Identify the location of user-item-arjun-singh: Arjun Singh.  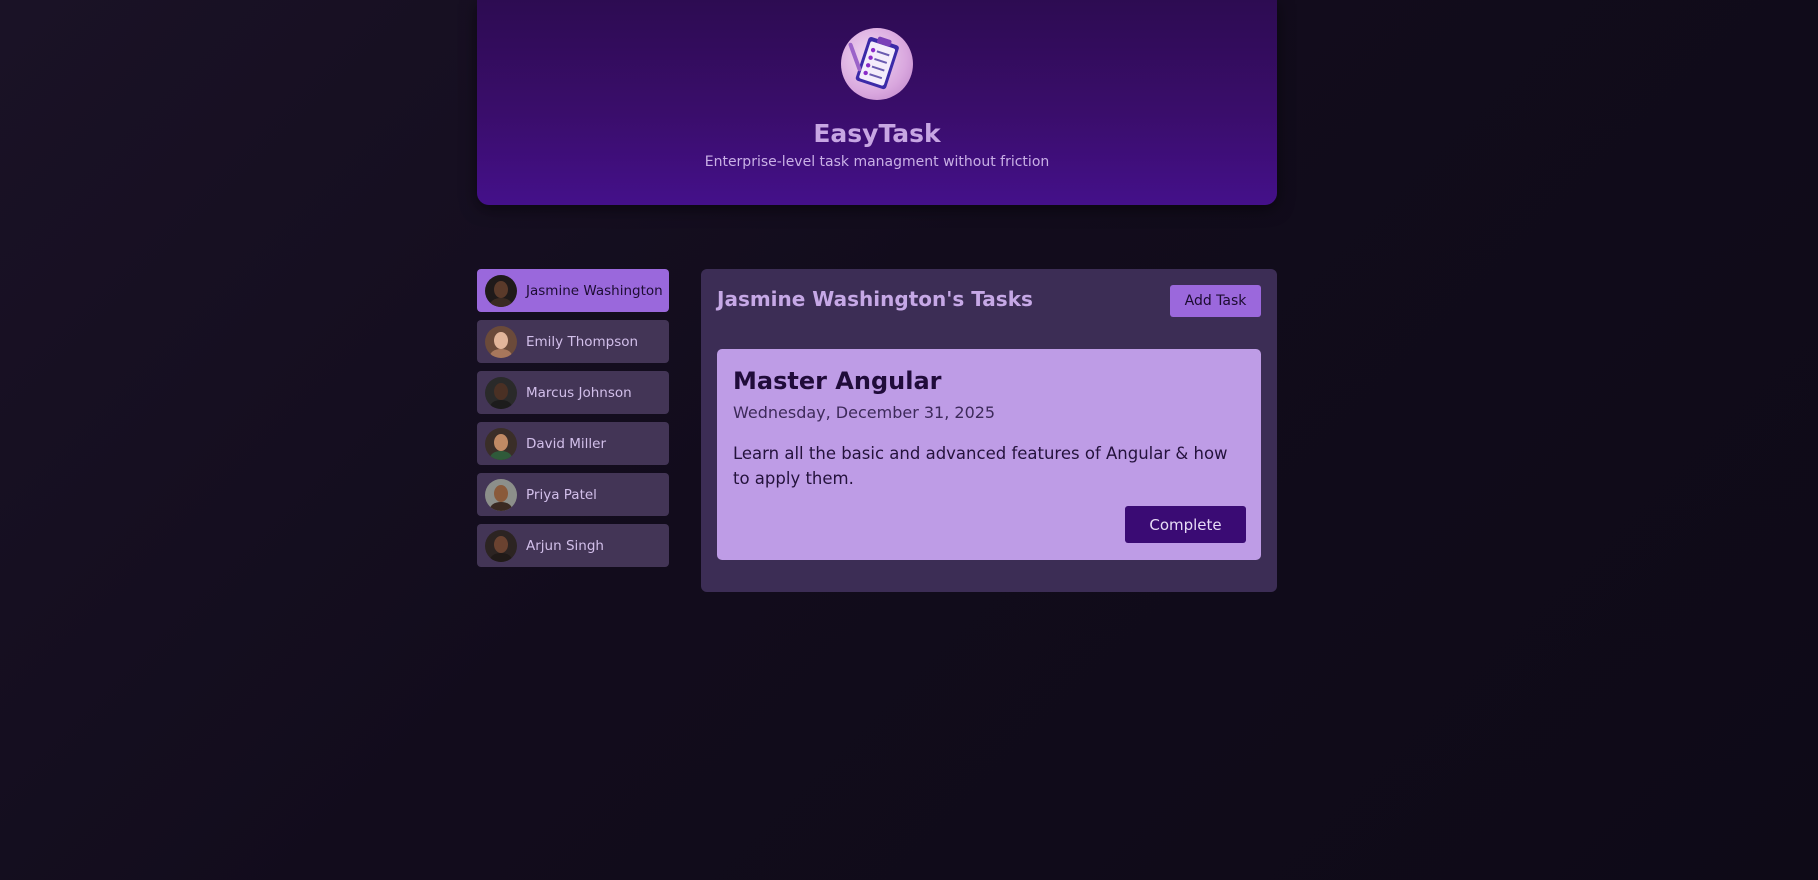
(573, 545).